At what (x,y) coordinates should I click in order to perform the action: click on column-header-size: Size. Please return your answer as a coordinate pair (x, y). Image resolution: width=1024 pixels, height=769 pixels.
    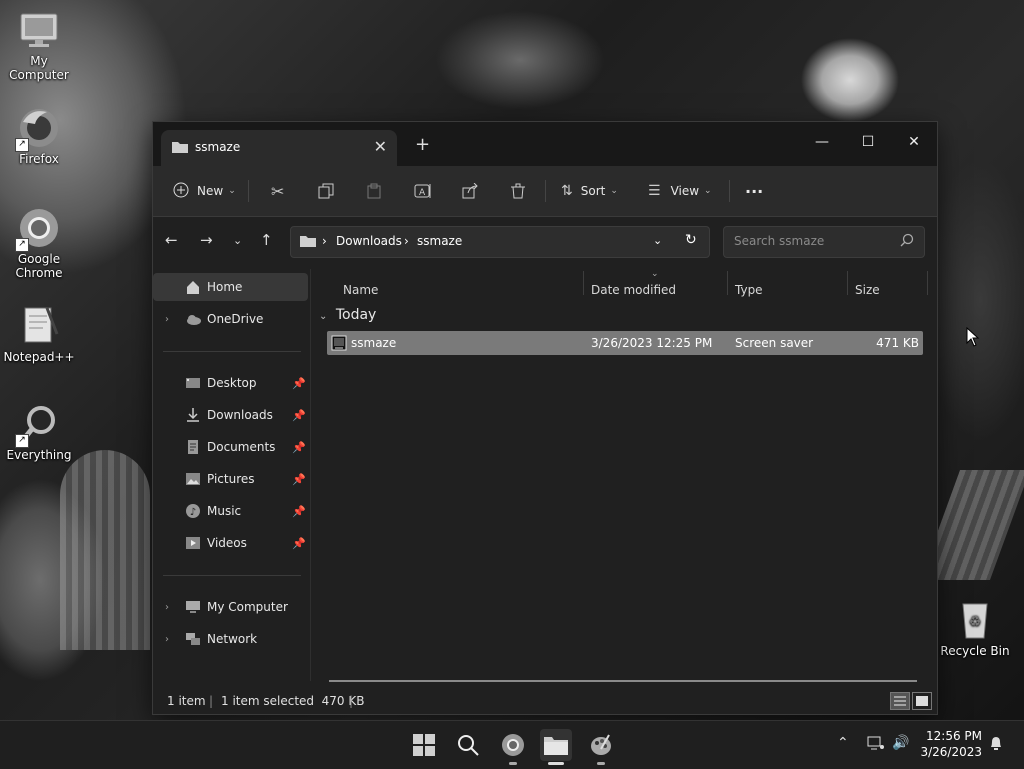
    Looking at the image, I should click on (867, 290).